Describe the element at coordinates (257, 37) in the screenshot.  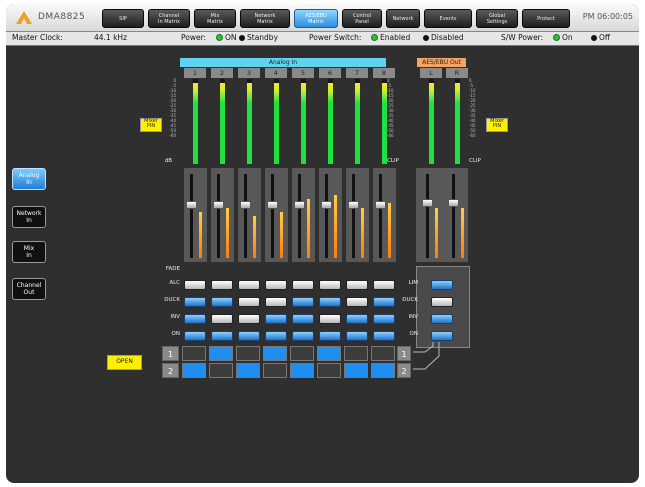
I see `power-standby-option: Standby` at that location.